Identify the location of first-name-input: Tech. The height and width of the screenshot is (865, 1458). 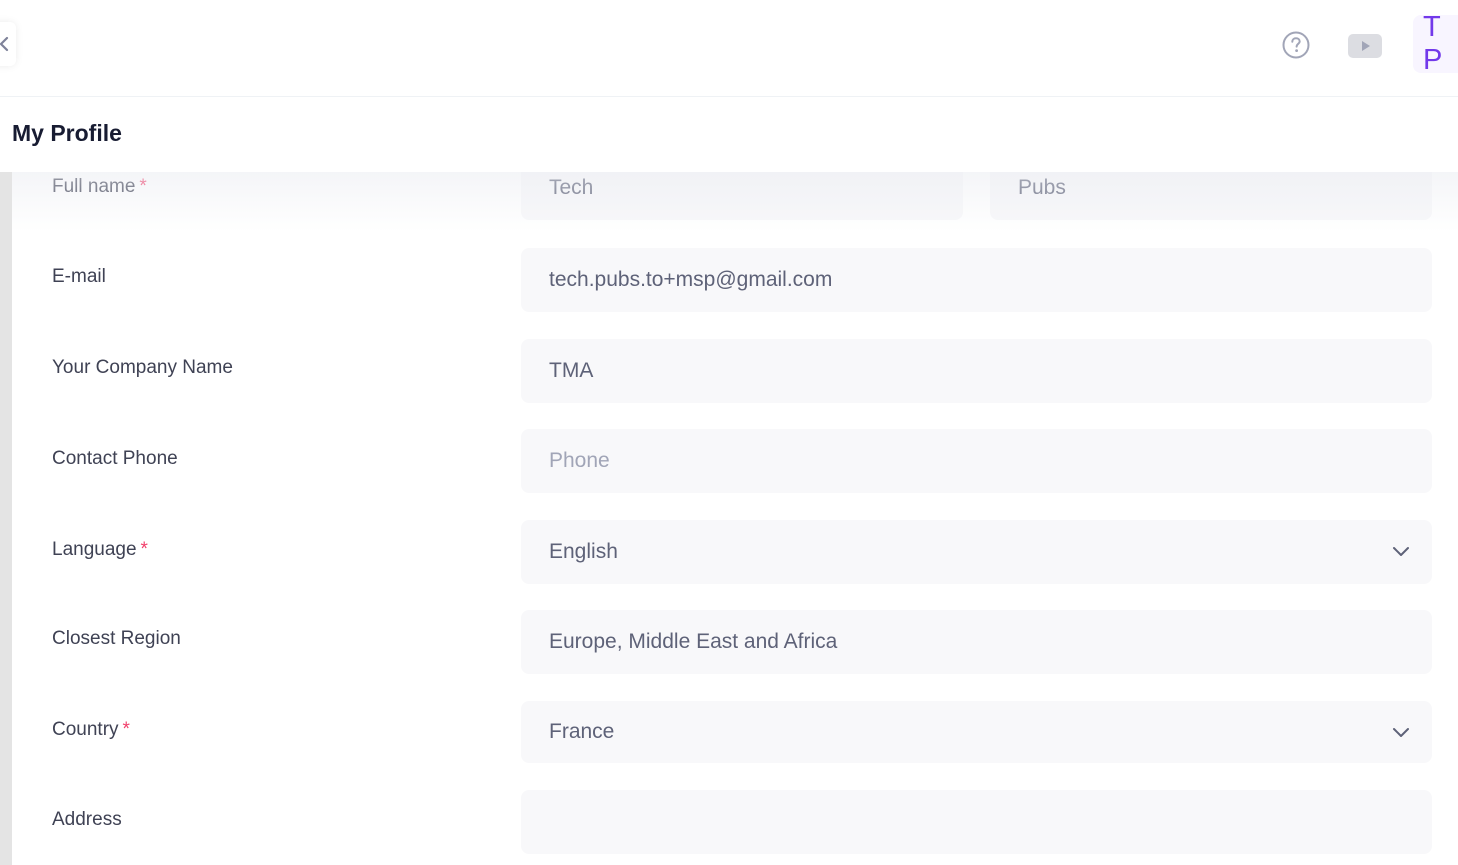
(742, 196).